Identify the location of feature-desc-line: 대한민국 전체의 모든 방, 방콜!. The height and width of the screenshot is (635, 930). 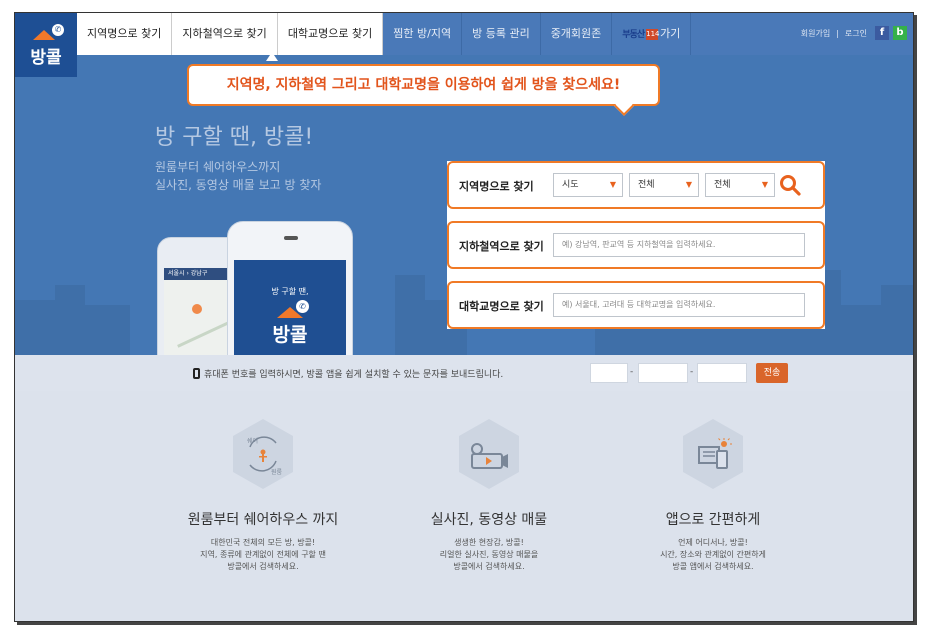
(263, 542).